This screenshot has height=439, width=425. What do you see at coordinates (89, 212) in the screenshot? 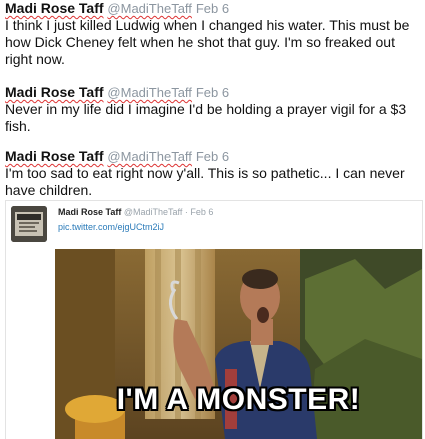
I see `embed-author-name: Madi Rose Taff` at bounding box center [89, 212].